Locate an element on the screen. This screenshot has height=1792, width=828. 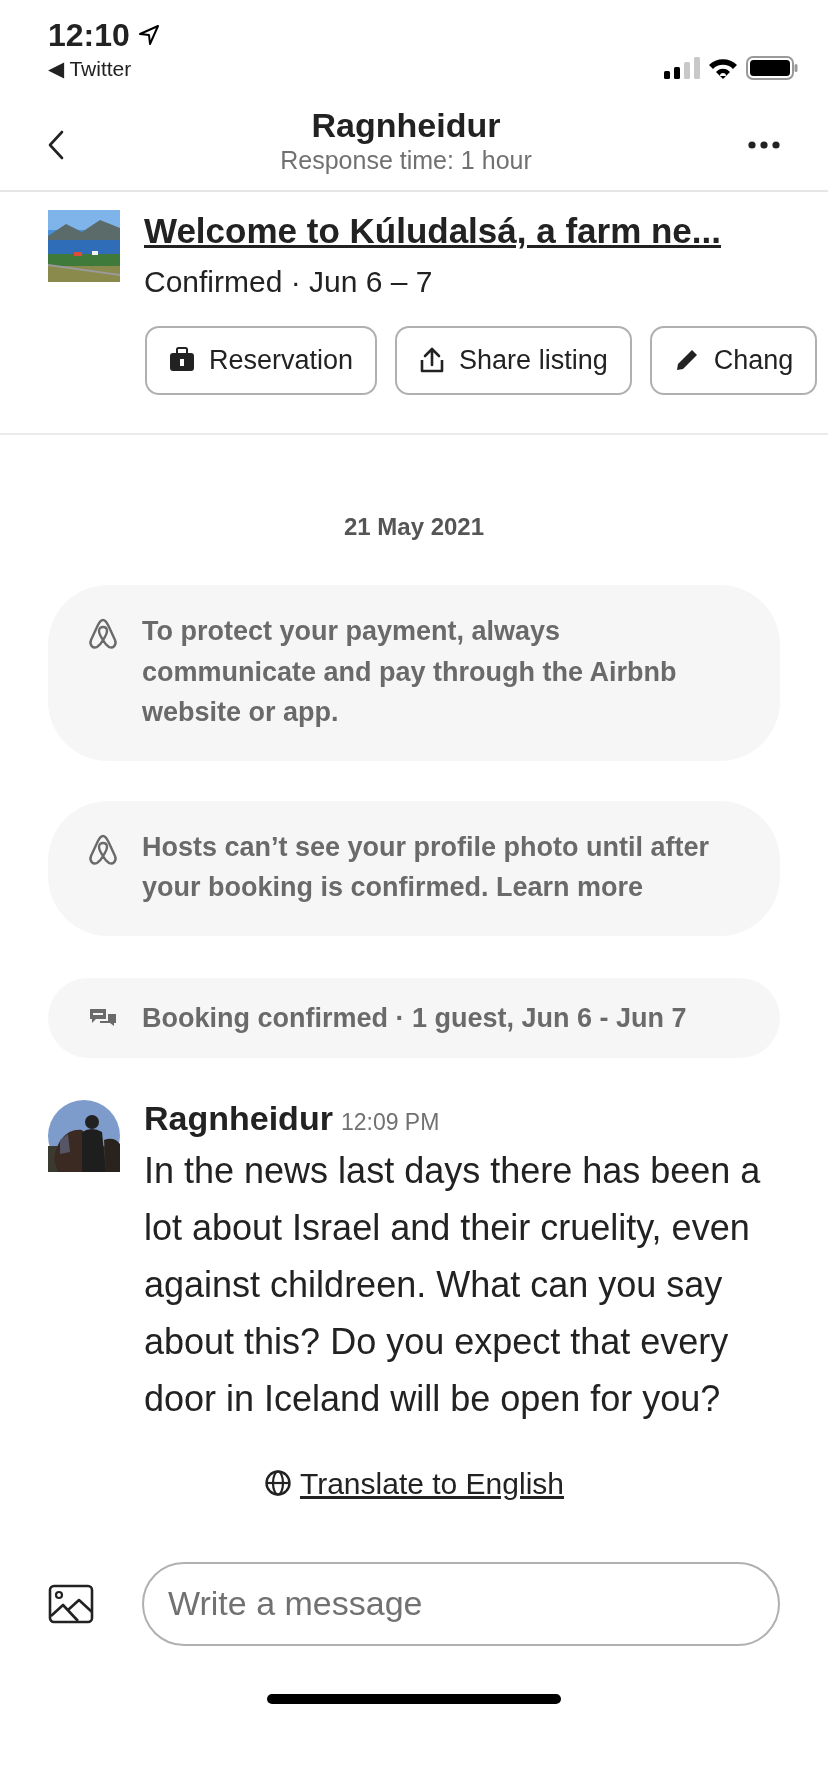
location-arrow-icon is located at coordinates (148, 35).